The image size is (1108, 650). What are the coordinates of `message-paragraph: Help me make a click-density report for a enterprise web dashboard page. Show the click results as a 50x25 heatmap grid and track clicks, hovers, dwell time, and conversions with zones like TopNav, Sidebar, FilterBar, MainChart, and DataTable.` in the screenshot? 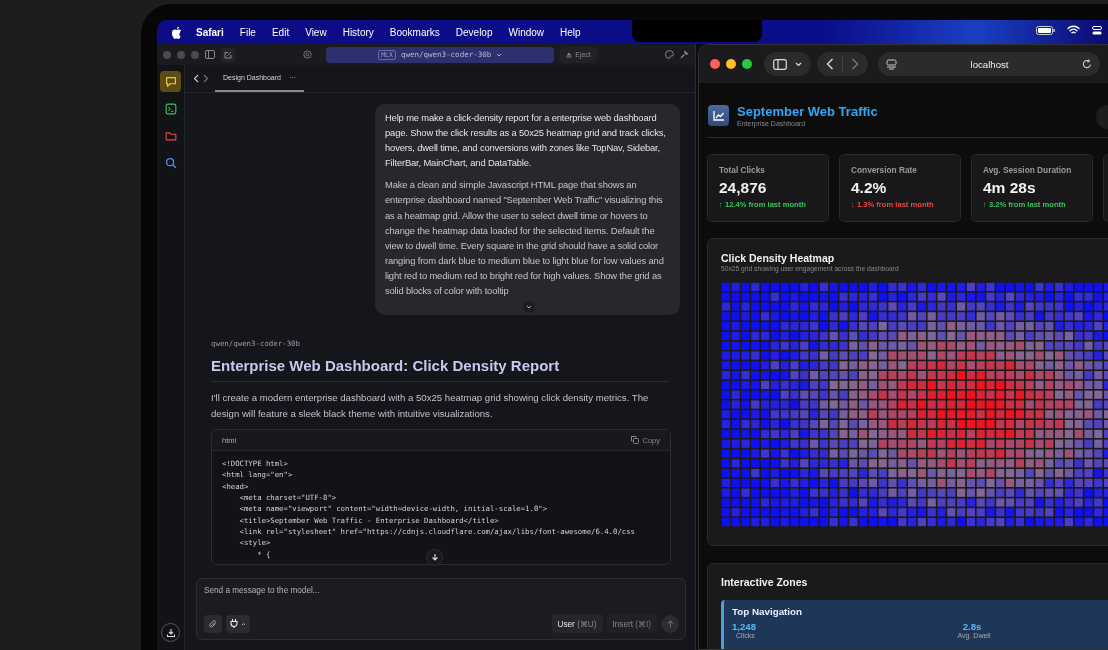 It's located at (526, 141).